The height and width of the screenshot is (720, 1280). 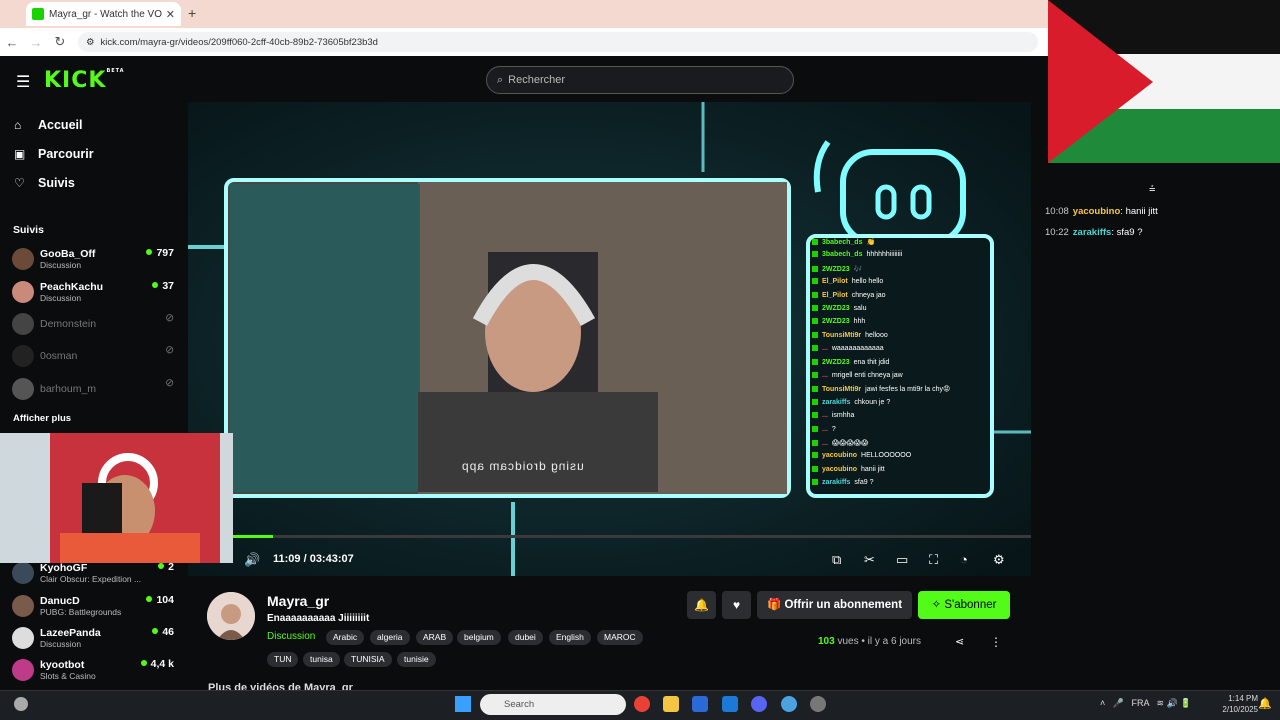 I want to click on progress-bar, so click(x=632, y=536).